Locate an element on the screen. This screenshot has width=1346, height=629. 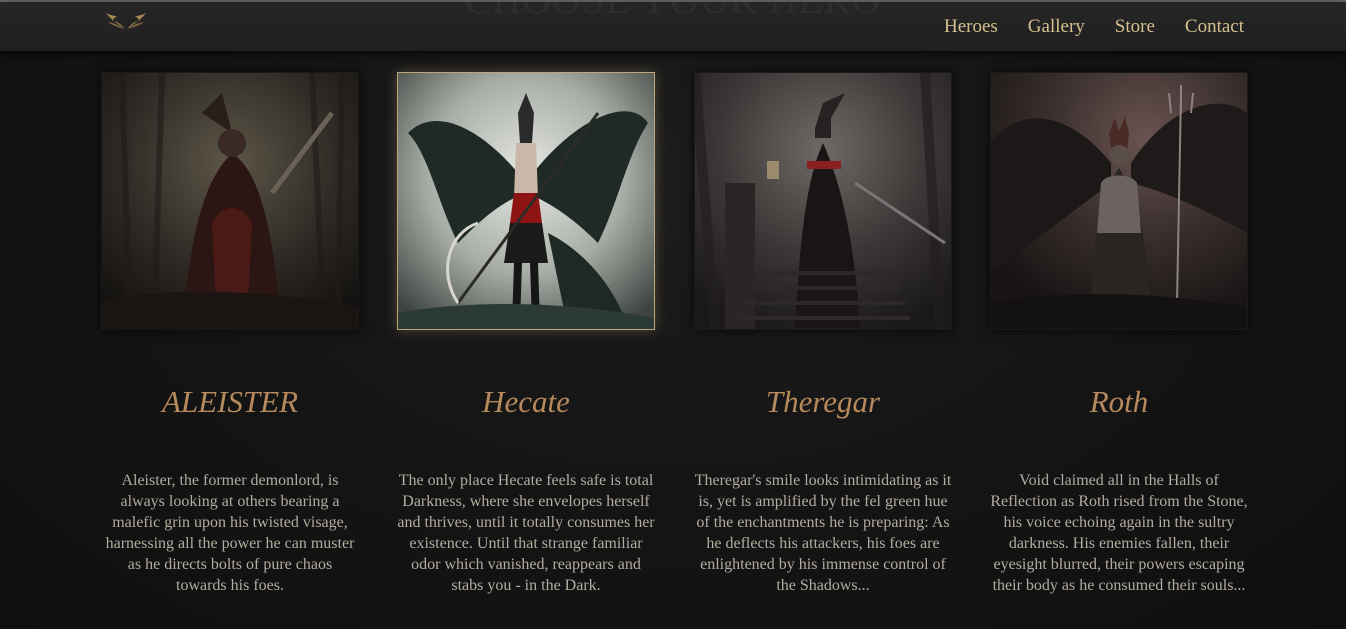
hero-portrait-theregar is located at coordinates (823, 201).